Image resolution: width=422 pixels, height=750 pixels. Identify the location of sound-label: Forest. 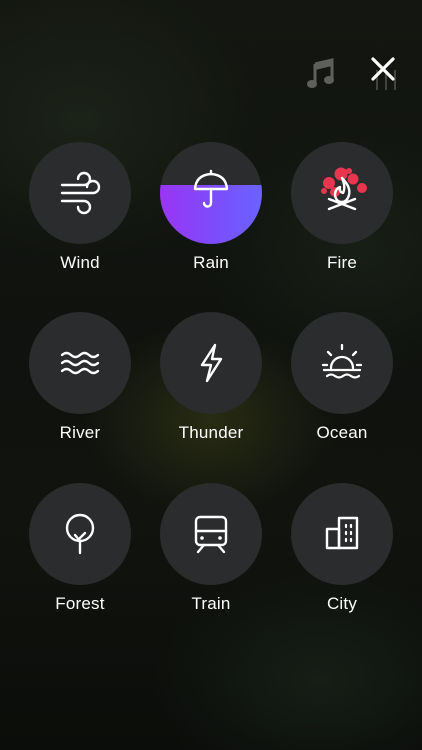
(80, 603).